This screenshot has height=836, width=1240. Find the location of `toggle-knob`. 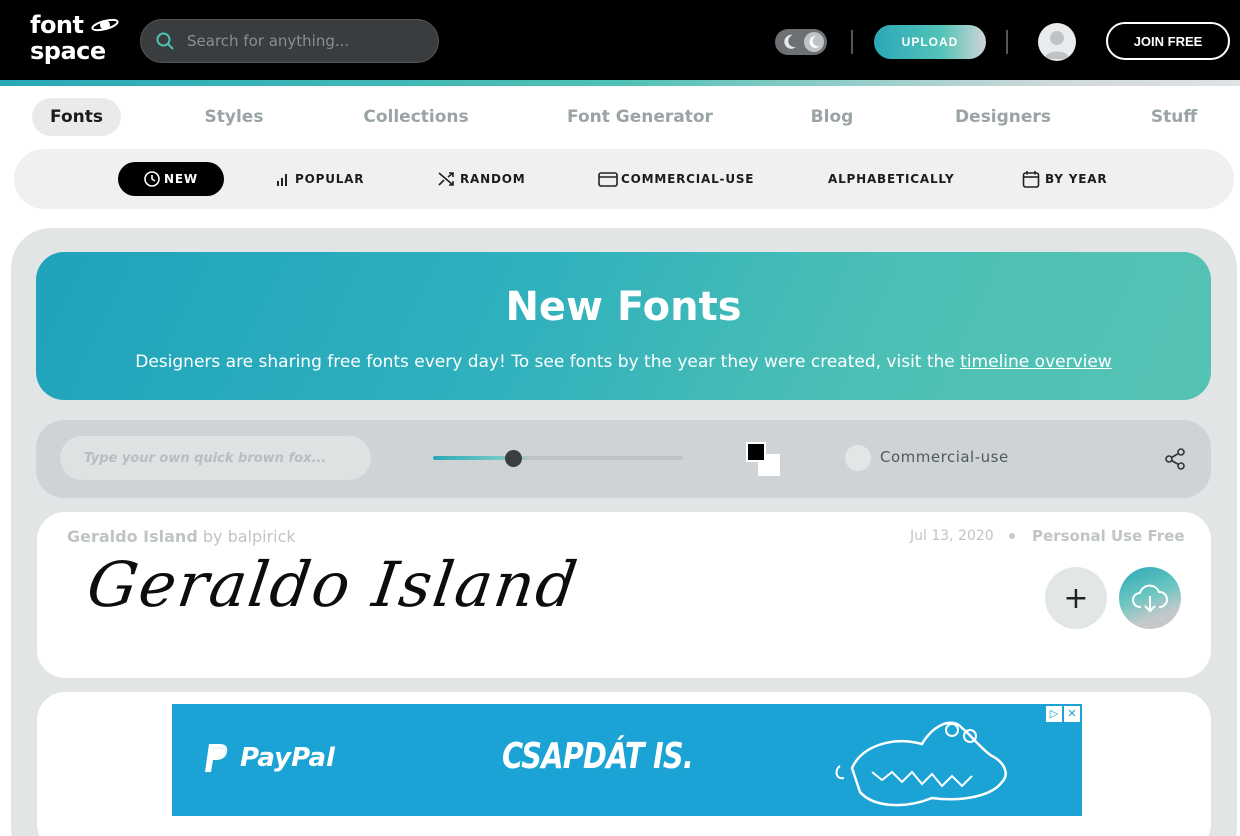

toggle-knob is located at coordinates (814, 42).